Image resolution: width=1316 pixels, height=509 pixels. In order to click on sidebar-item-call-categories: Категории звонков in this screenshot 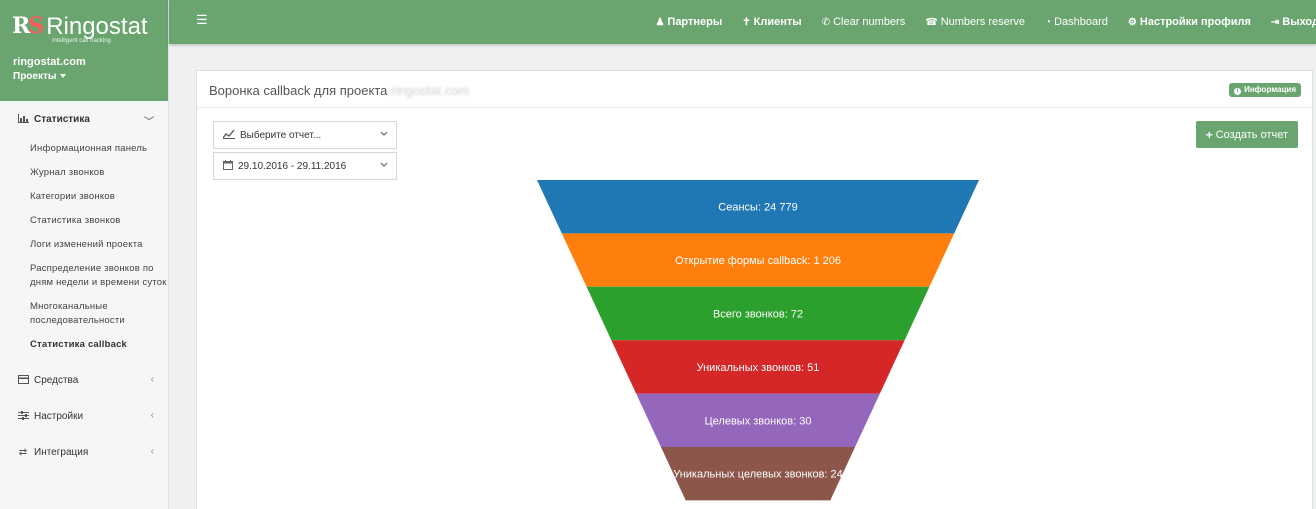, I will do `click(99, 197)`.